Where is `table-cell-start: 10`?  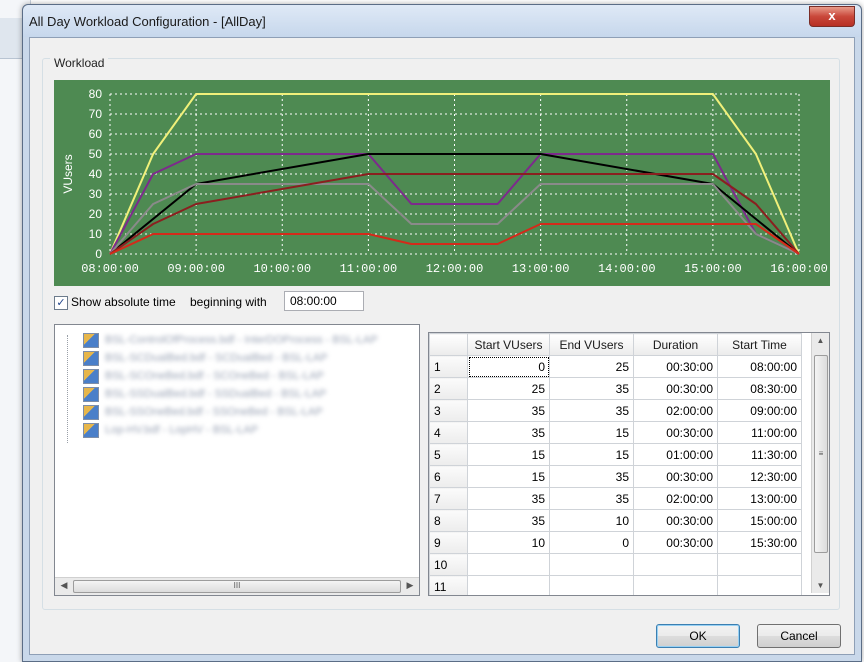 table-cell-start: 10 is located at coordinates (508, 542).